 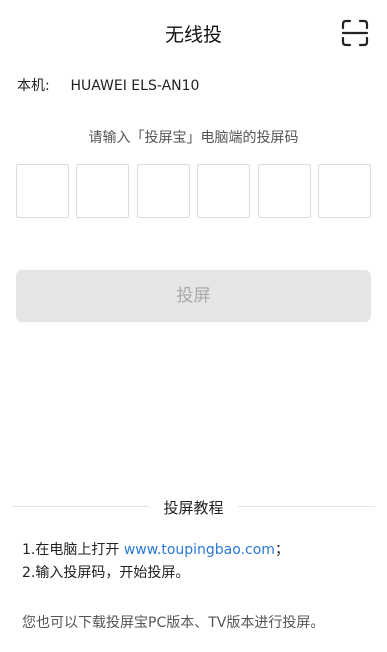 I want to click on divider-right, so click(x=306, y=506).